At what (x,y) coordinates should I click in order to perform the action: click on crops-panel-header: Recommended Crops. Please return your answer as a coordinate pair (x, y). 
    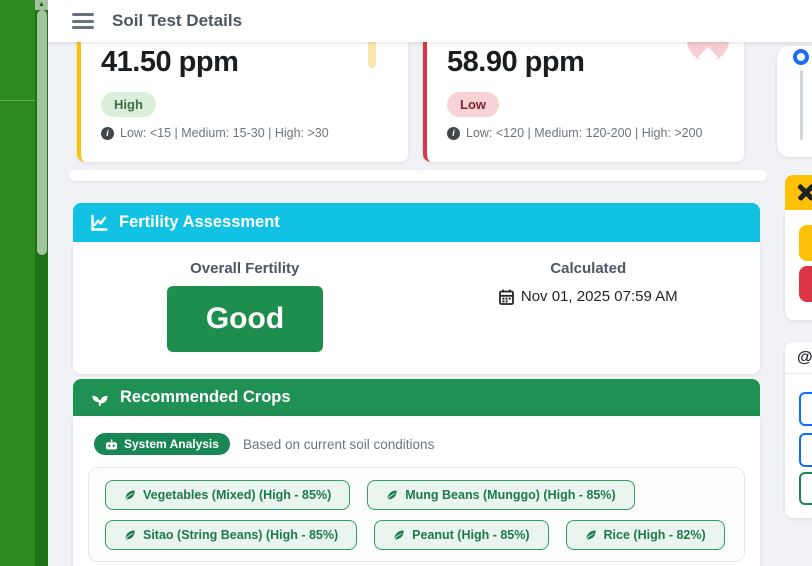
    Looking at the image, I should click on (416, 397).